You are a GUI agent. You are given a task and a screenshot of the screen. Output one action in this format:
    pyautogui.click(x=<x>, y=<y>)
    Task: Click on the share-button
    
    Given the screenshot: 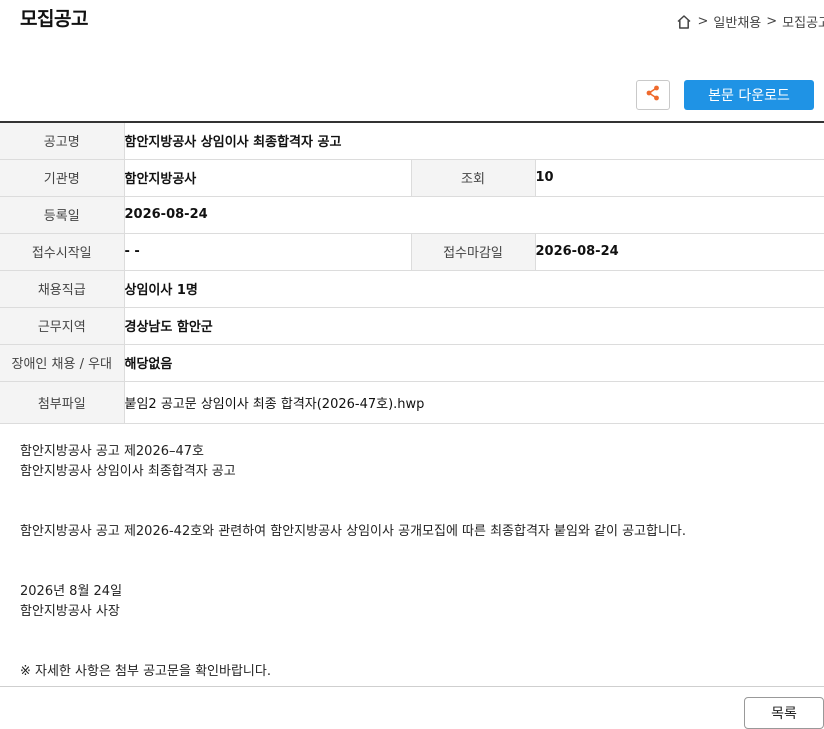 What is the action you would take?
    pyautogui.click(x=653, y=95)
    